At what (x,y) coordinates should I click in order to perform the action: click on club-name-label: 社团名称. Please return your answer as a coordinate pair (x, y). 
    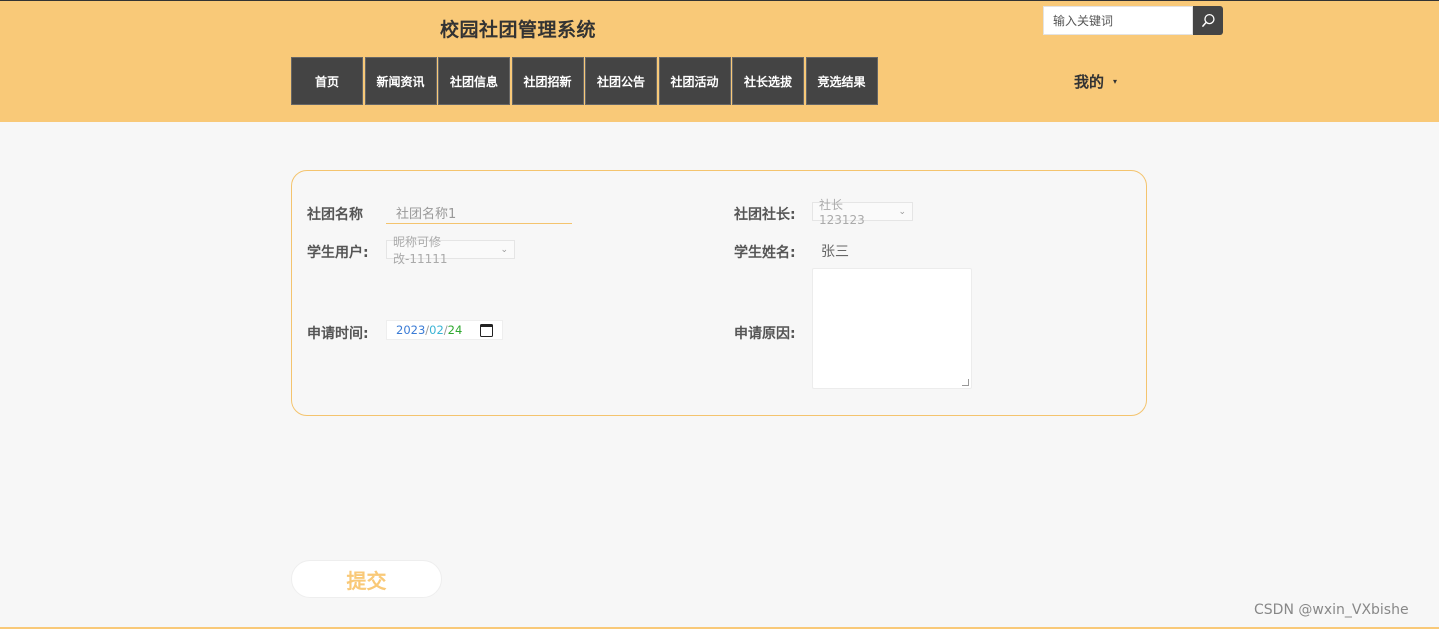
    Looking at the image, I should click on (335, 215).